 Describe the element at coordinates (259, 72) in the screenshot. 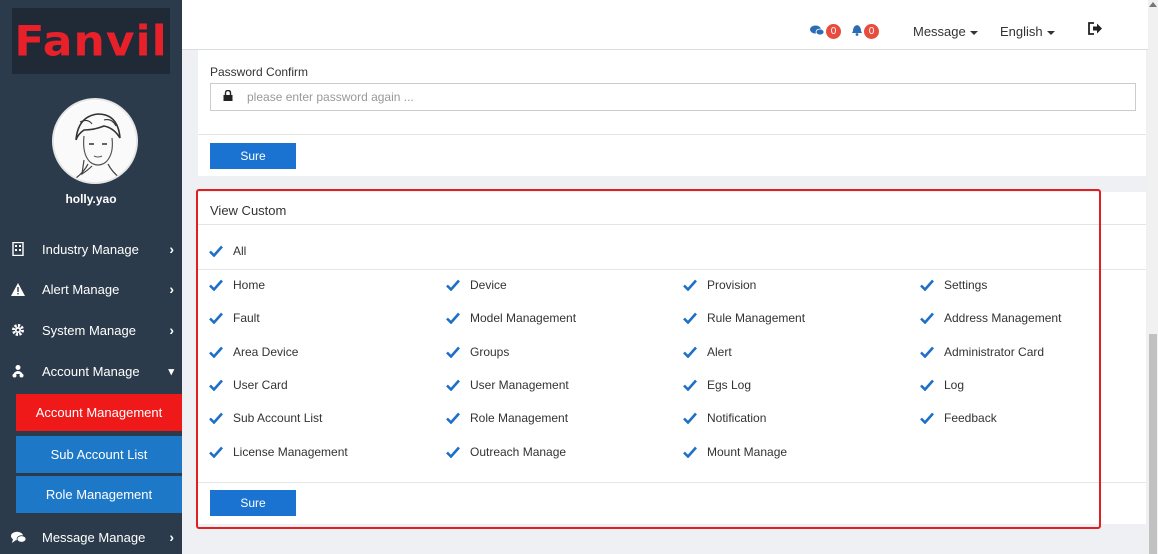

I see `password-confirm-label: Password Confirm` at that location.